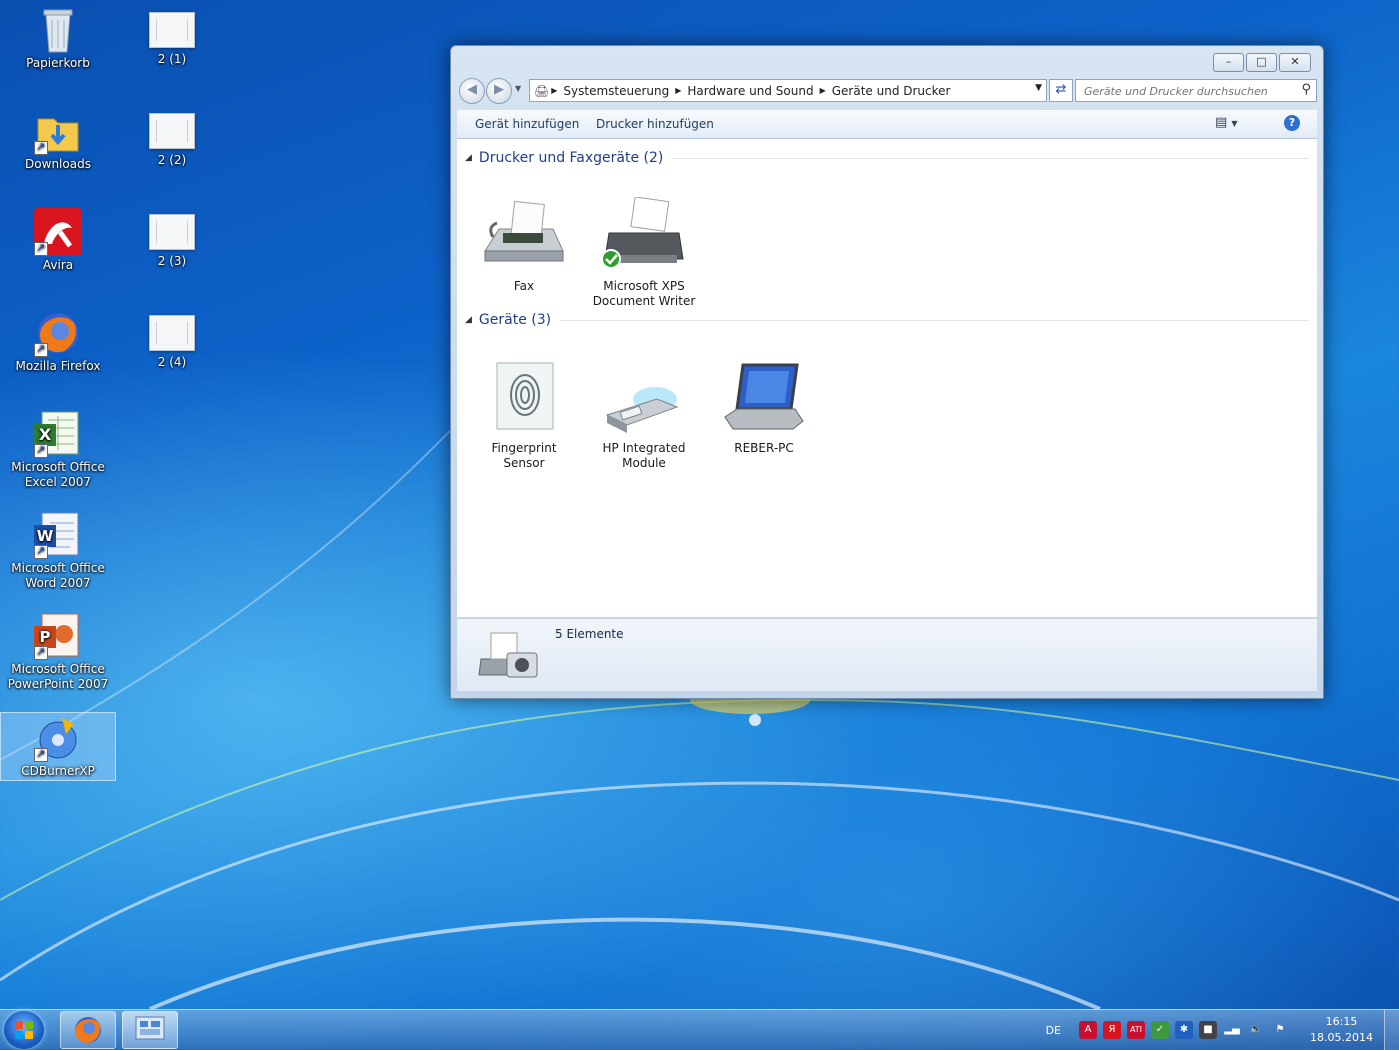 This screenshot has width=1399, height=1050. Describe the element at coordinates (1189, 91) in the screenshot. I see `search-input` at that location.